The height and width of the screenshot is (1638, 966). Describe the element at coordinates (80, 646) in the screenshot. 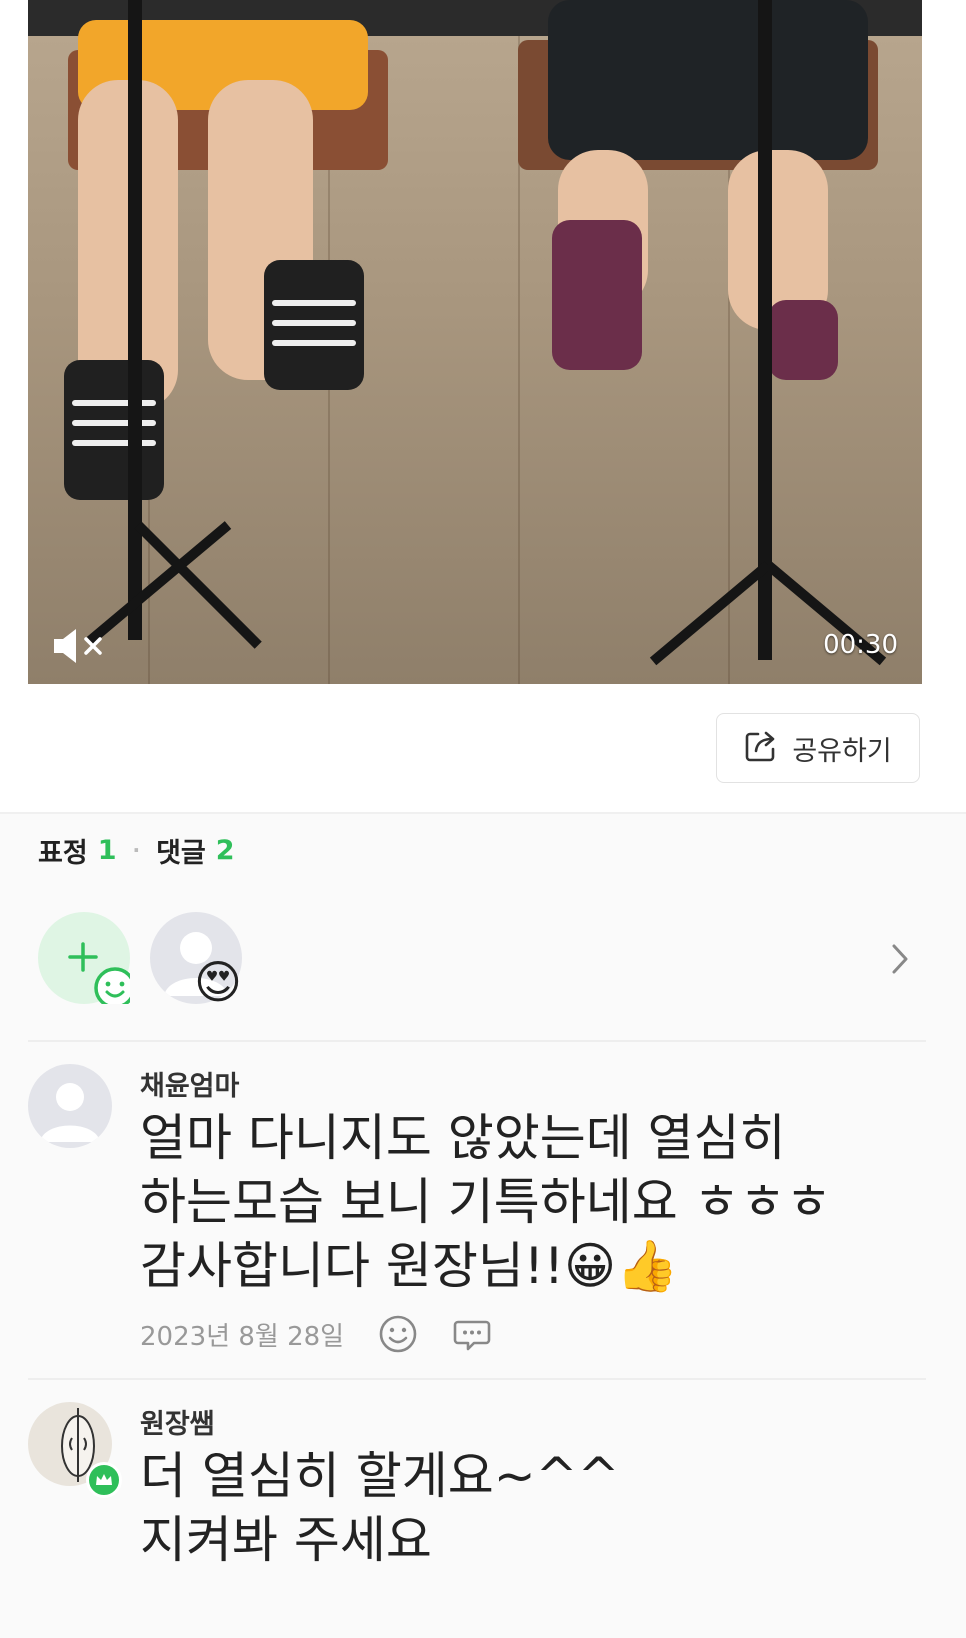

I see `speaker-muted-icon` at that location.